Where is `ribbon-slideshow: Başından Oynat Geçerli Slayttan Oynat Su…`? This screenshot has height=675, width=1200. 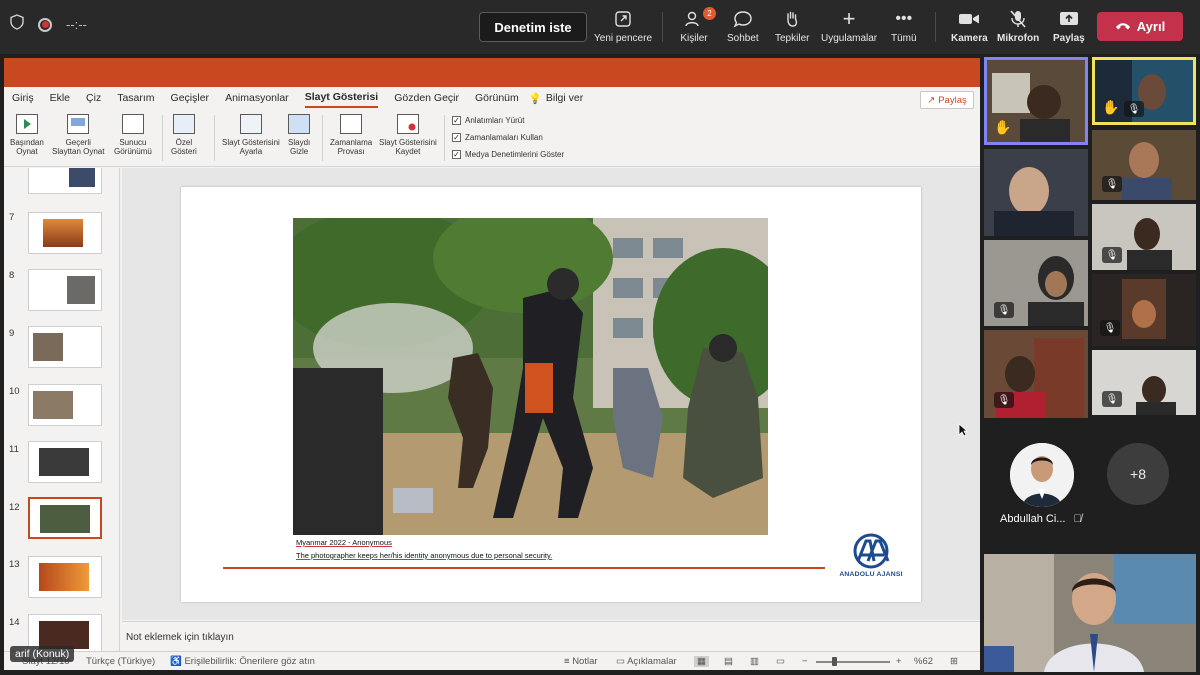
ribbon-slideshow: Başından Oynat Geçerli Slayttan Oynat Su… is located at coordinates (492, 138).